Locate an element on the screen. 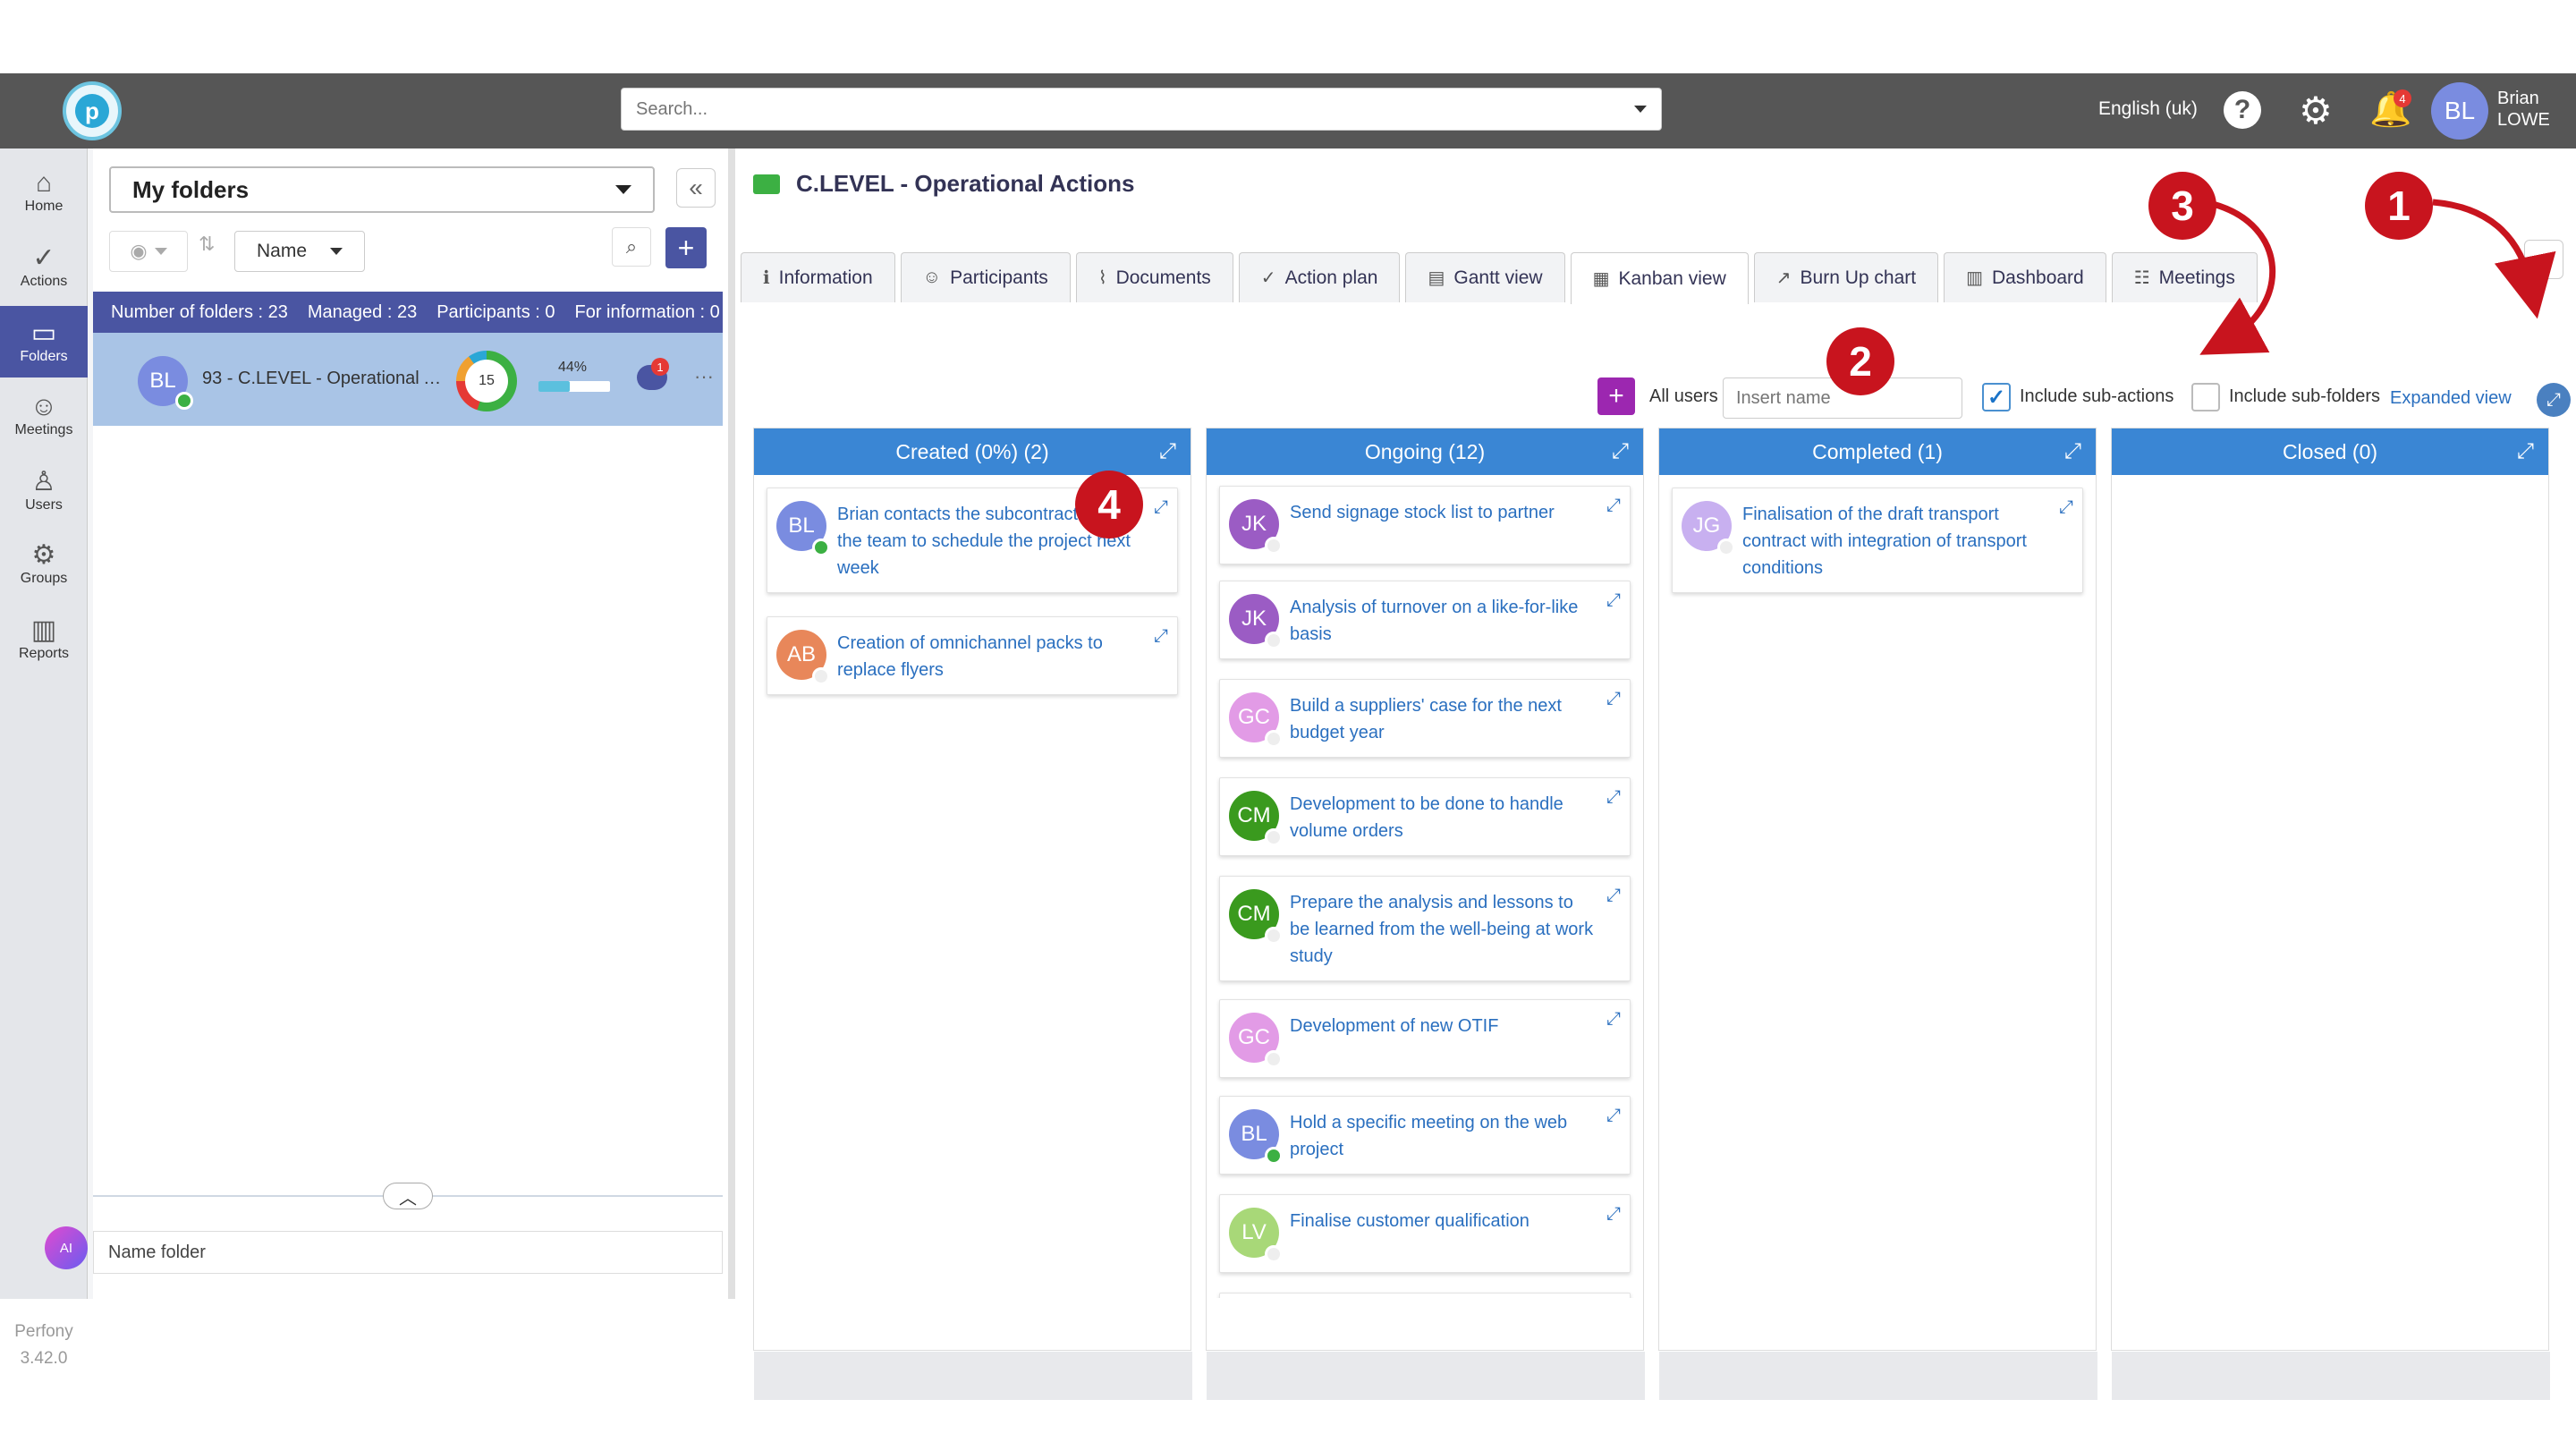  annotation-marker-2: 2 is located at coordinates (1860, 361).